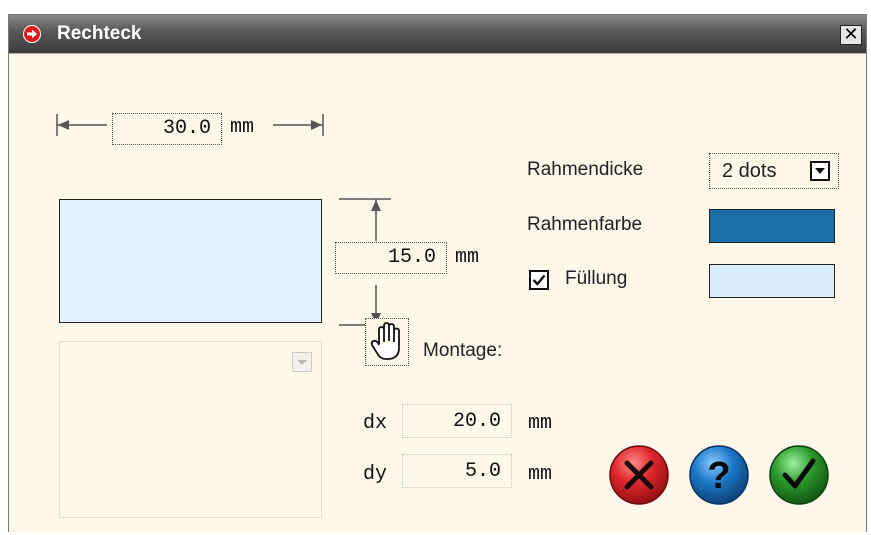 The height and width of the screenshot is (535, 871). Describe the element at coordinates (167, 129) in the screenshot. I see `width-input: 30.0` at that location.